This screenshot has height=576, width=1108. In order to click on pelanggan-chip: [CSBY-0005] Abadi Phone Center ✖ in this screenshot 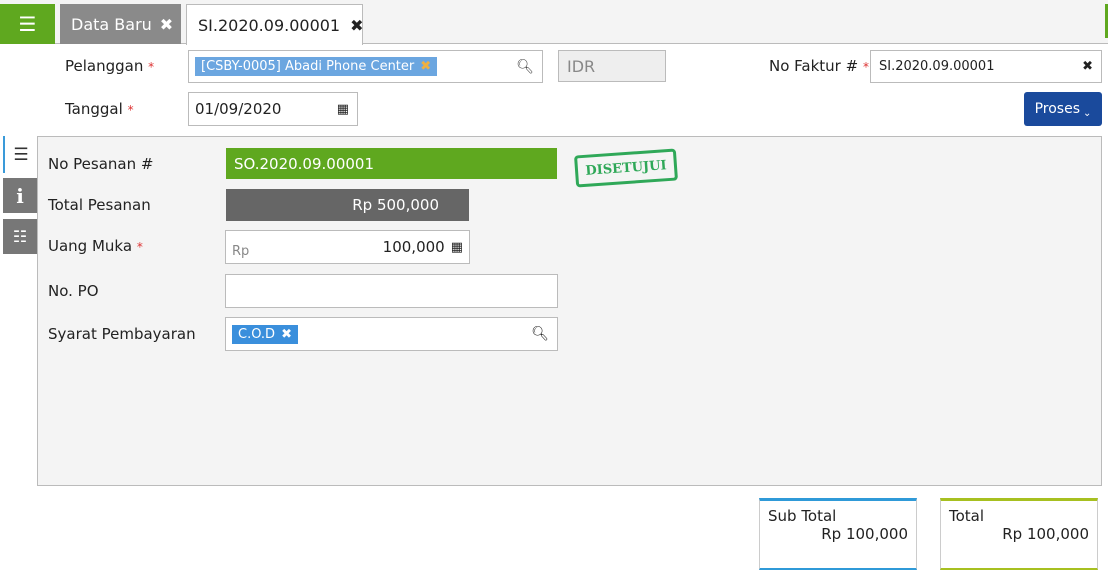, I will do `click(316, 66)`.